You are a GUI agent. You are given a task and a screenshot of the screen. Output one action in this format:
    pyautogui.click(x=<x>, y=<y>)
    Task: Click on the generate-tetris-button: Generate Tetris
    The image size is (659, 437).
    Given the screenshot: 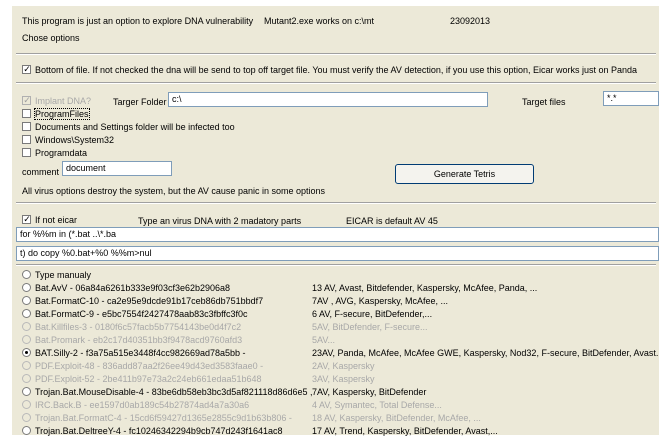 What is the action you would take?
    pyautogui.click(x=464, y=174)
    